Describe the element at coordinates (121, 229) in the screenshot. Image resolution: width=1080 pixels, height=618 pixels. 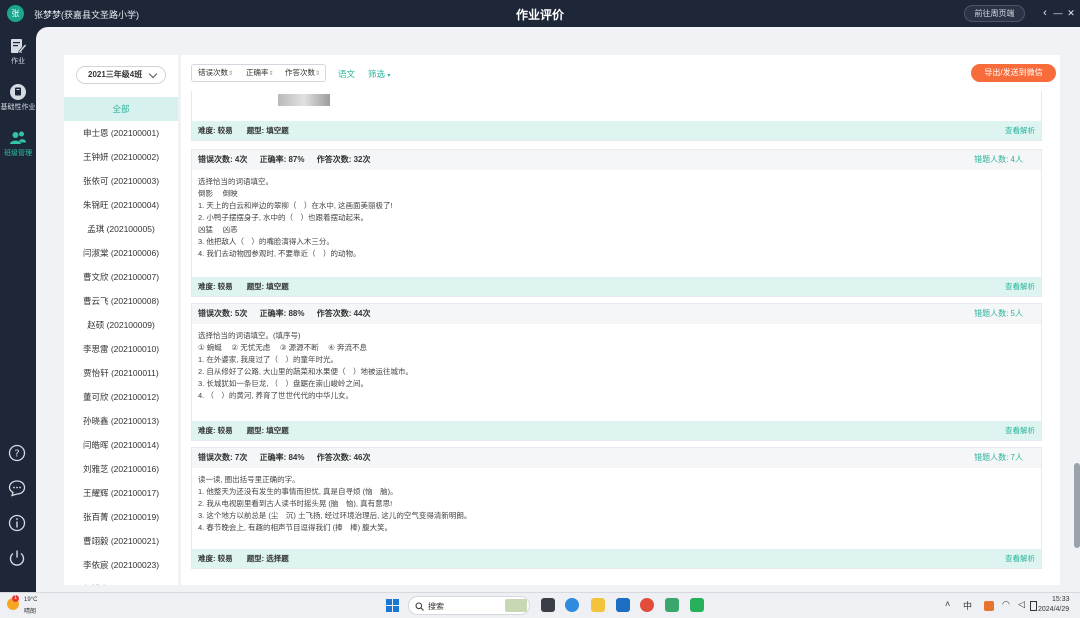
I see `student-item: 孟琪 (202100005)` at that location.